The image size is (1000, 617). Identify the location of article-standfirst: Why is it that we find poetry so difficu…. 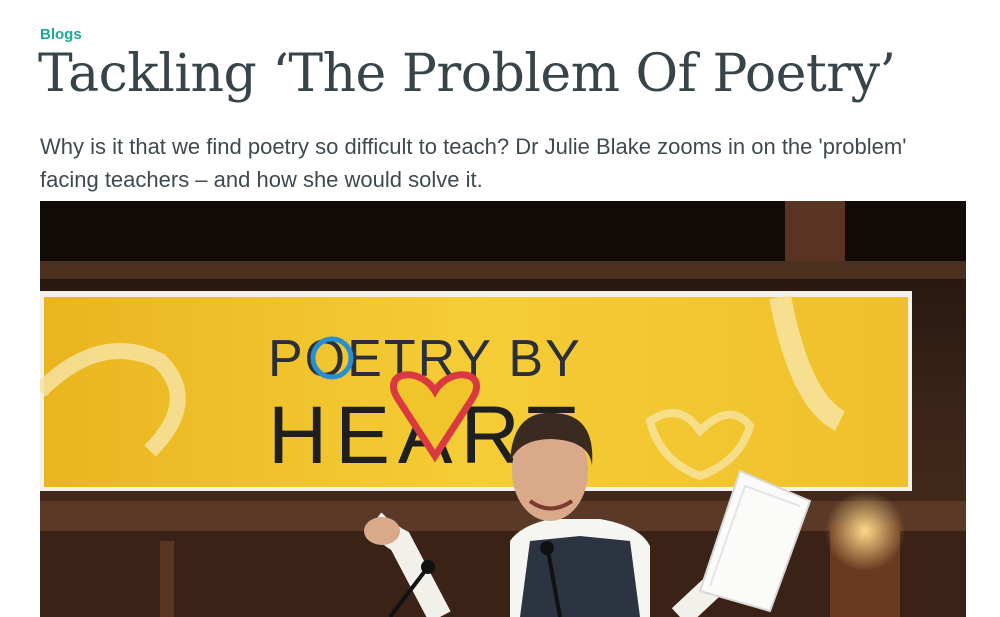
(473, 163).